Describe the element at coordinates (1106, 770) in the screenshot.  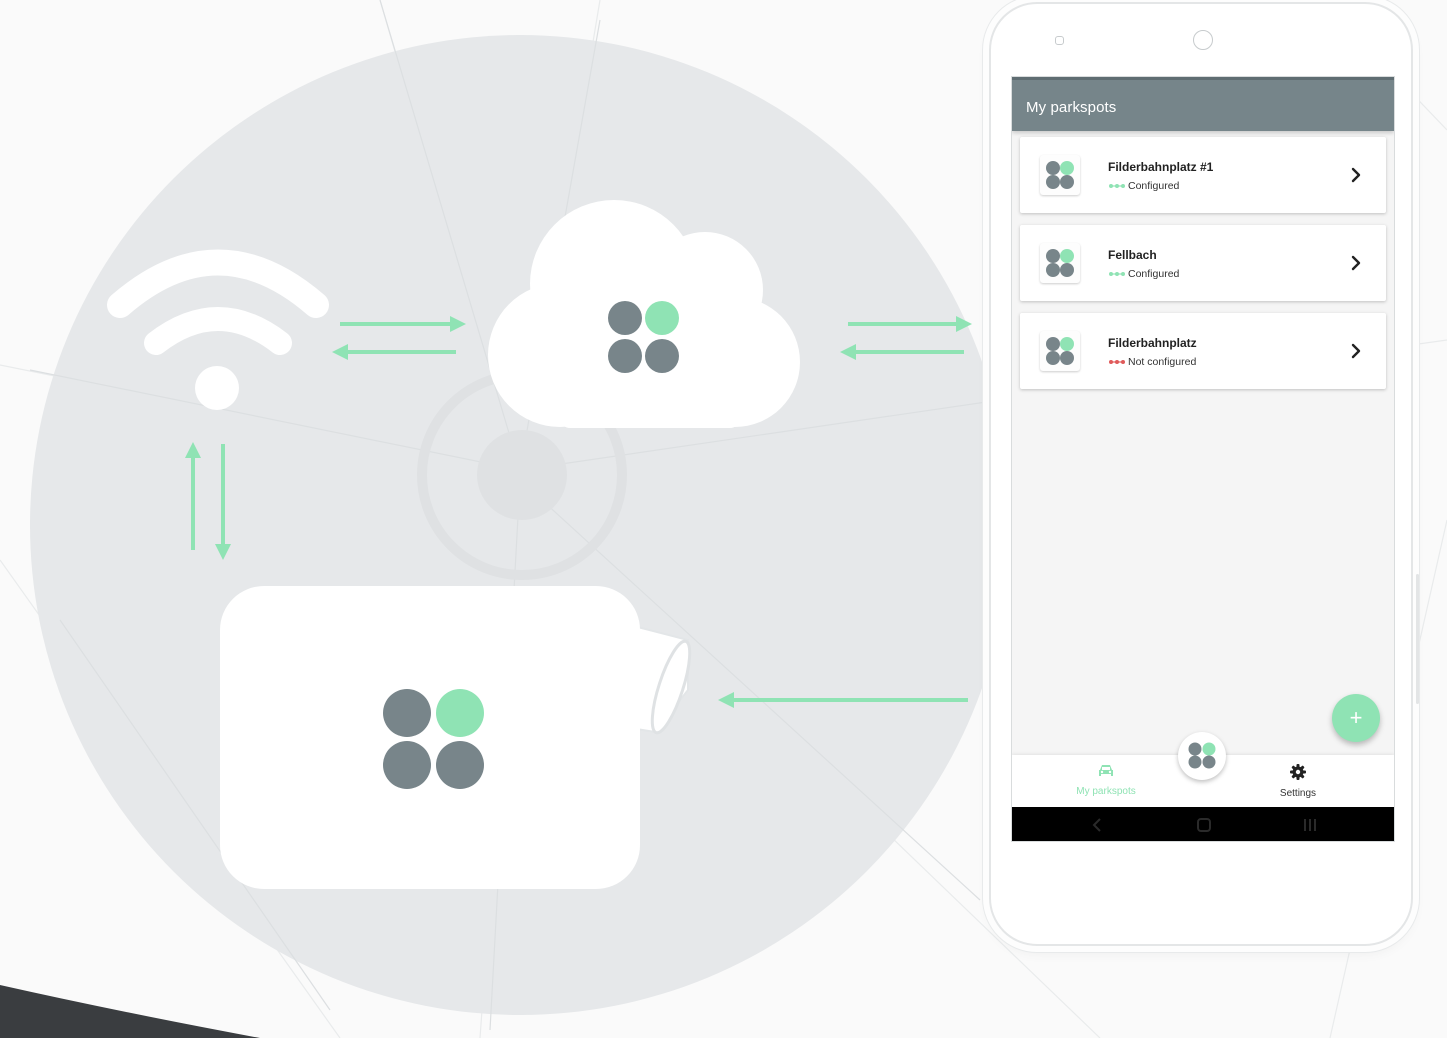
I see `car-icon` at that location.